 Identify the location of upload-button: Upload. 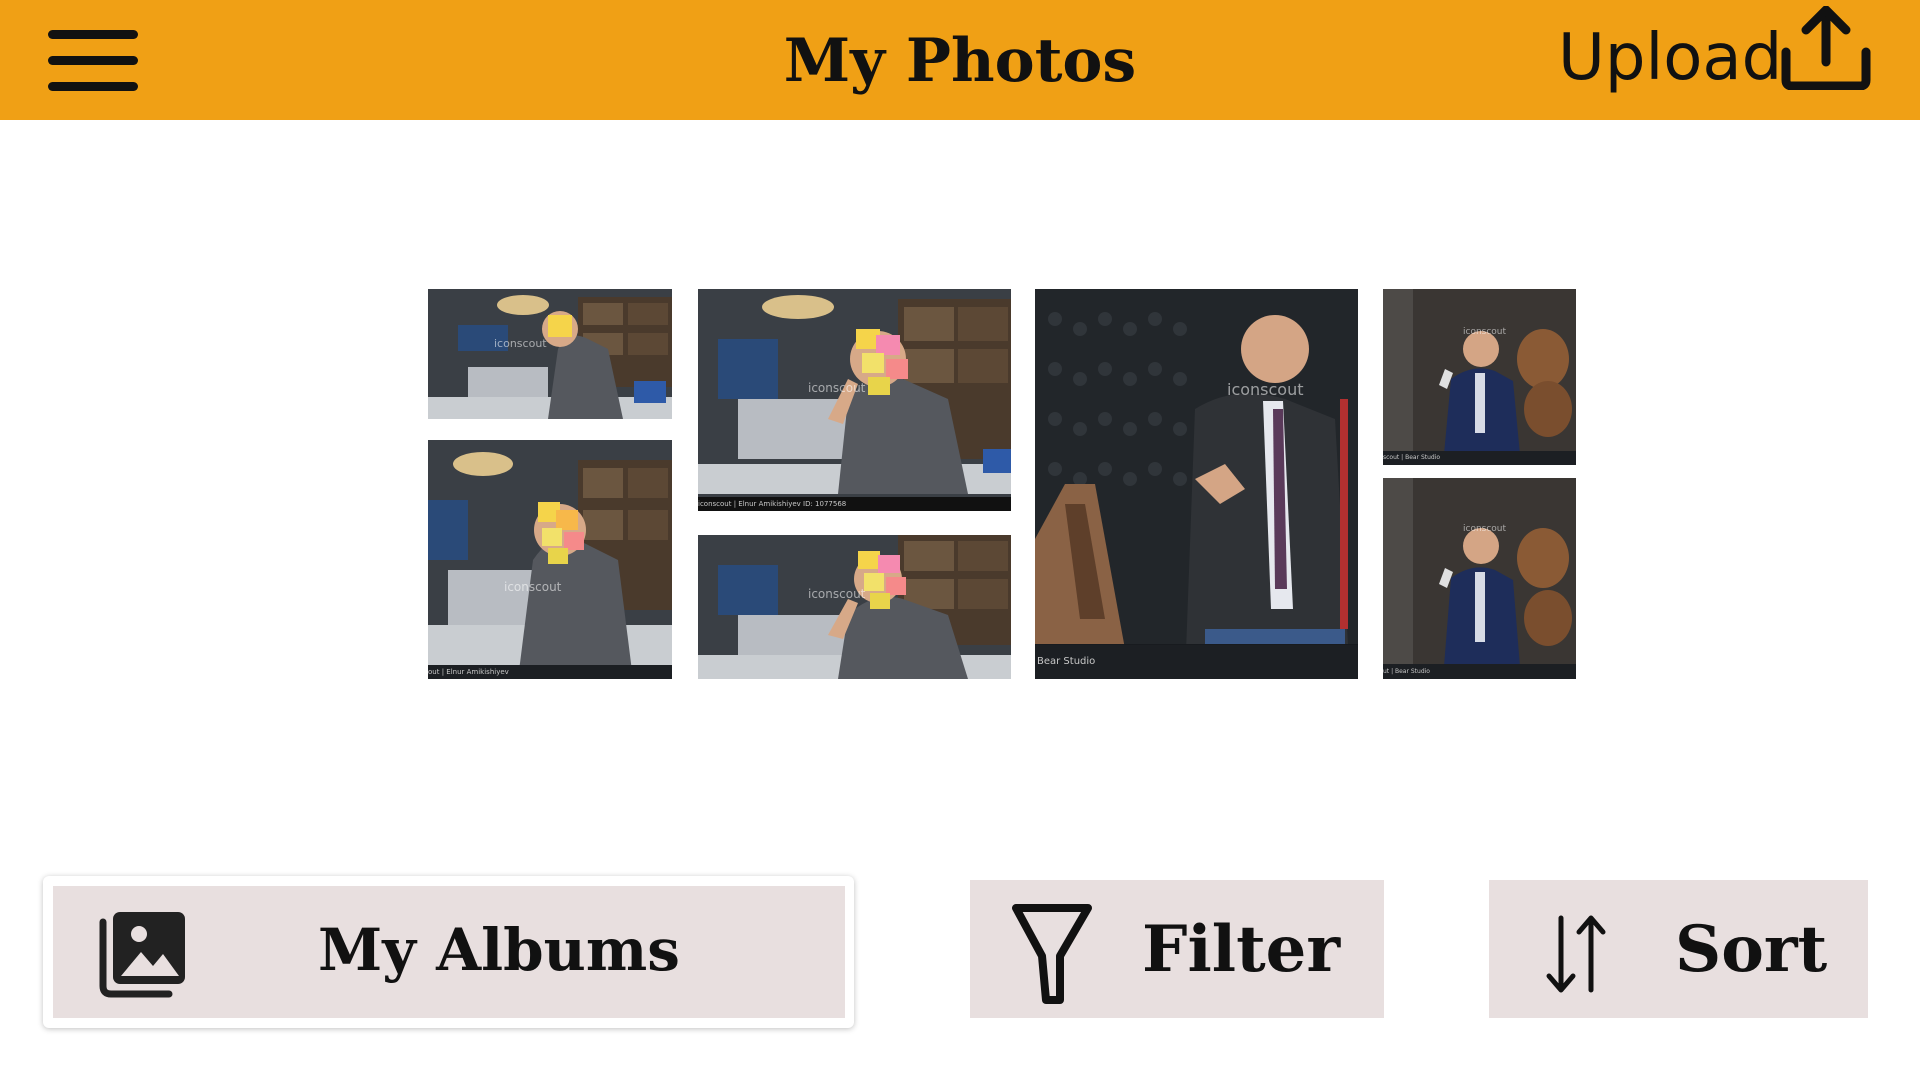
(1710, 60).